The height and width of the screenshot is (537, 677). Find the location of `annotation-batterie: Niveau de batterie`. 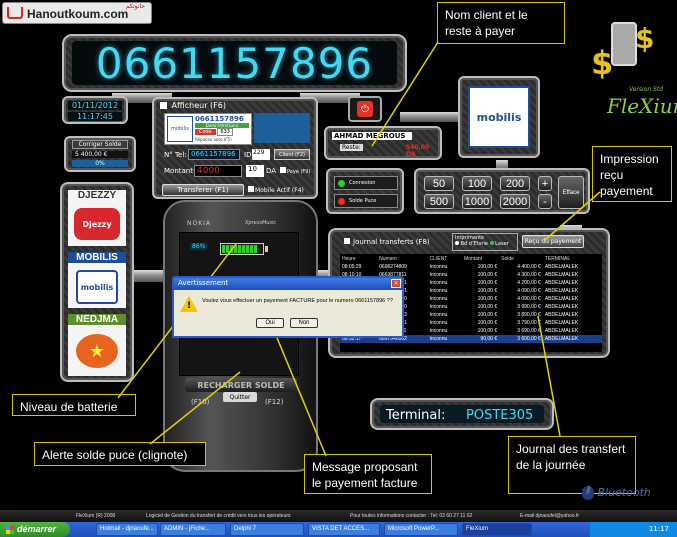

annotation-batterie: Niveau de batterie is located at coordinates (74, 405).